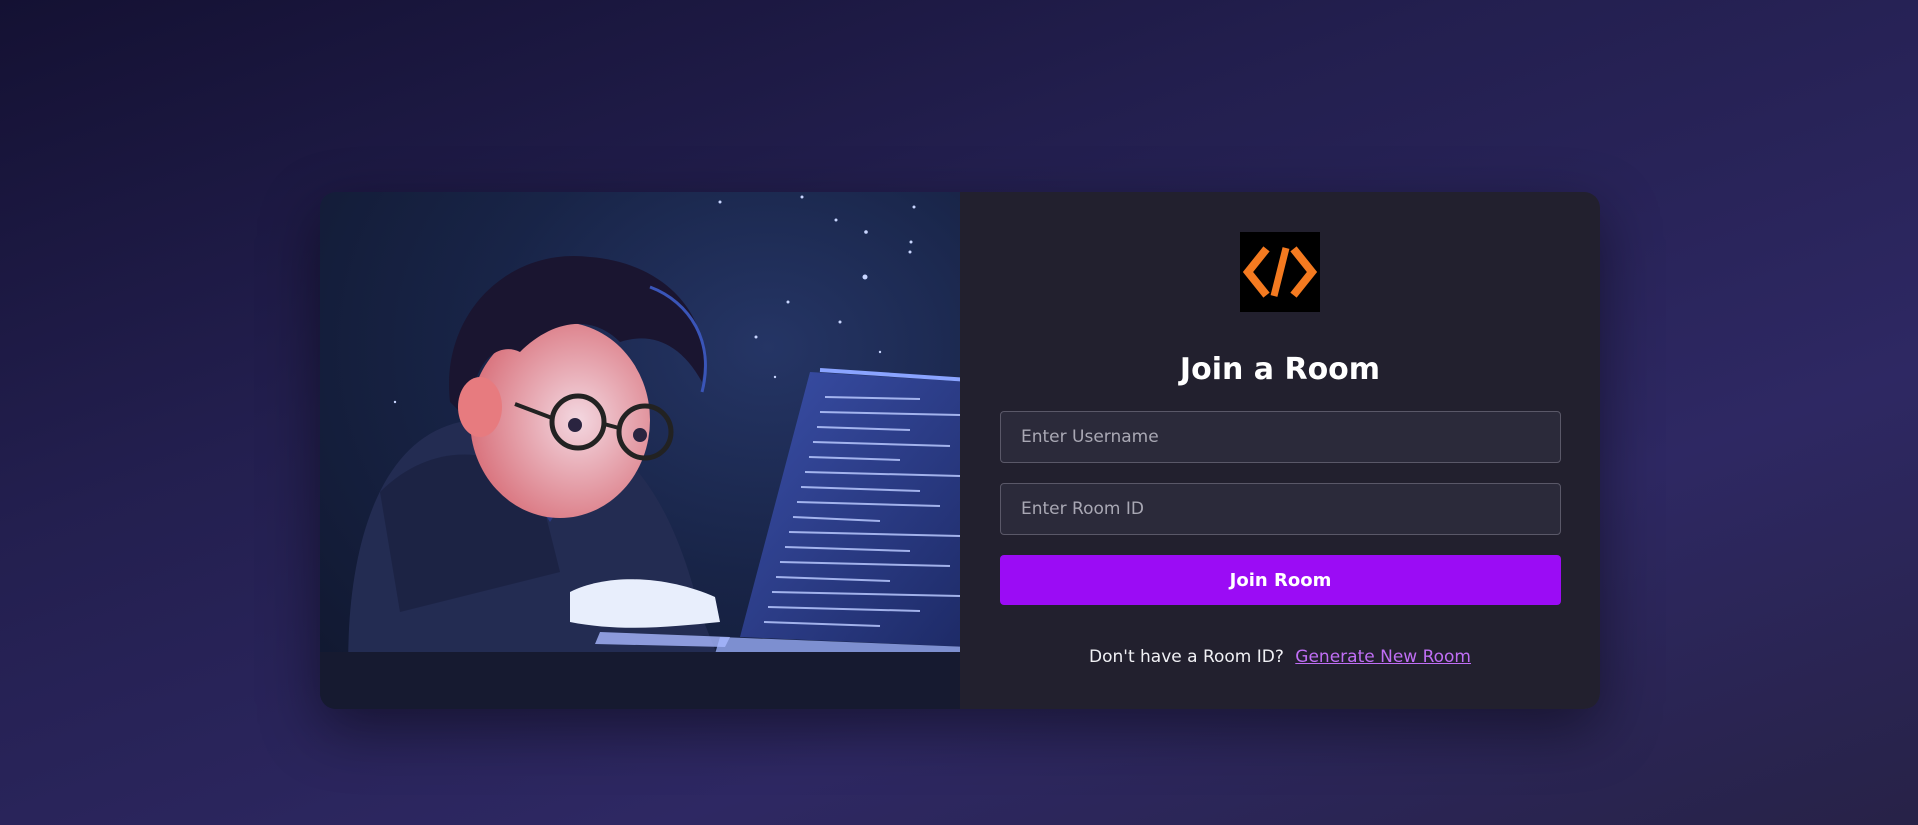  I want to click on generate-room-prompt: Don't have a Room ID? Generate New Room, so click(1280, 657).